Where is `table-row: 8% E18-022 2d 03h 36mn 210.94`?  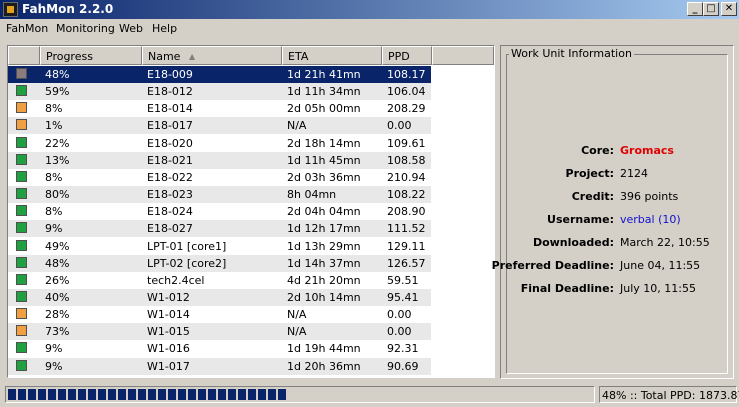
table-row: 8% E18-022 2d 03h 36mn 210.94 is located at coordinates (219, 177).